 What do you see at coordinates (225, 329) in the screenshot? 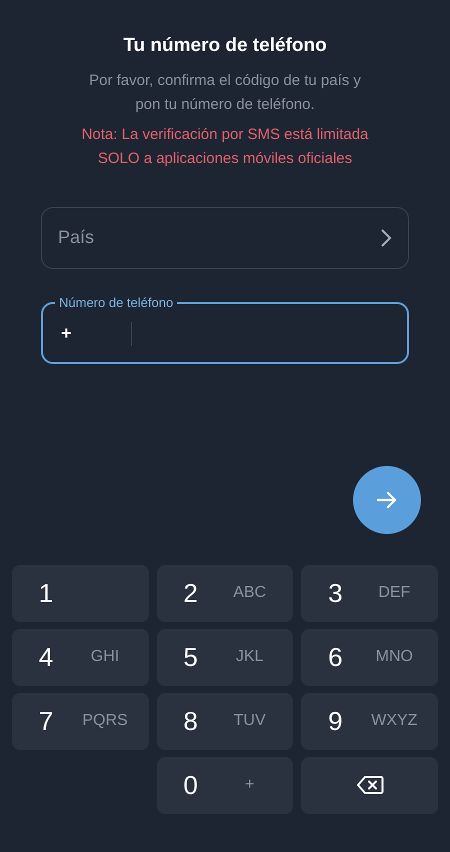
I see `phone-field: Número de teléfono +` at bounding box center [225, 329].